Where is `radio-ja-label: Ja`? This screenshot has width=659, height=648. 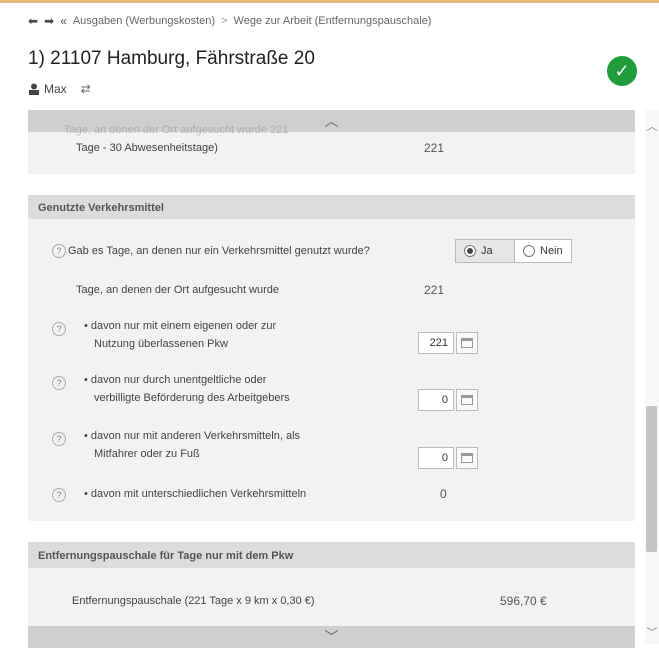 radio-ja-label: Ja is located at coordinates (487, 251).